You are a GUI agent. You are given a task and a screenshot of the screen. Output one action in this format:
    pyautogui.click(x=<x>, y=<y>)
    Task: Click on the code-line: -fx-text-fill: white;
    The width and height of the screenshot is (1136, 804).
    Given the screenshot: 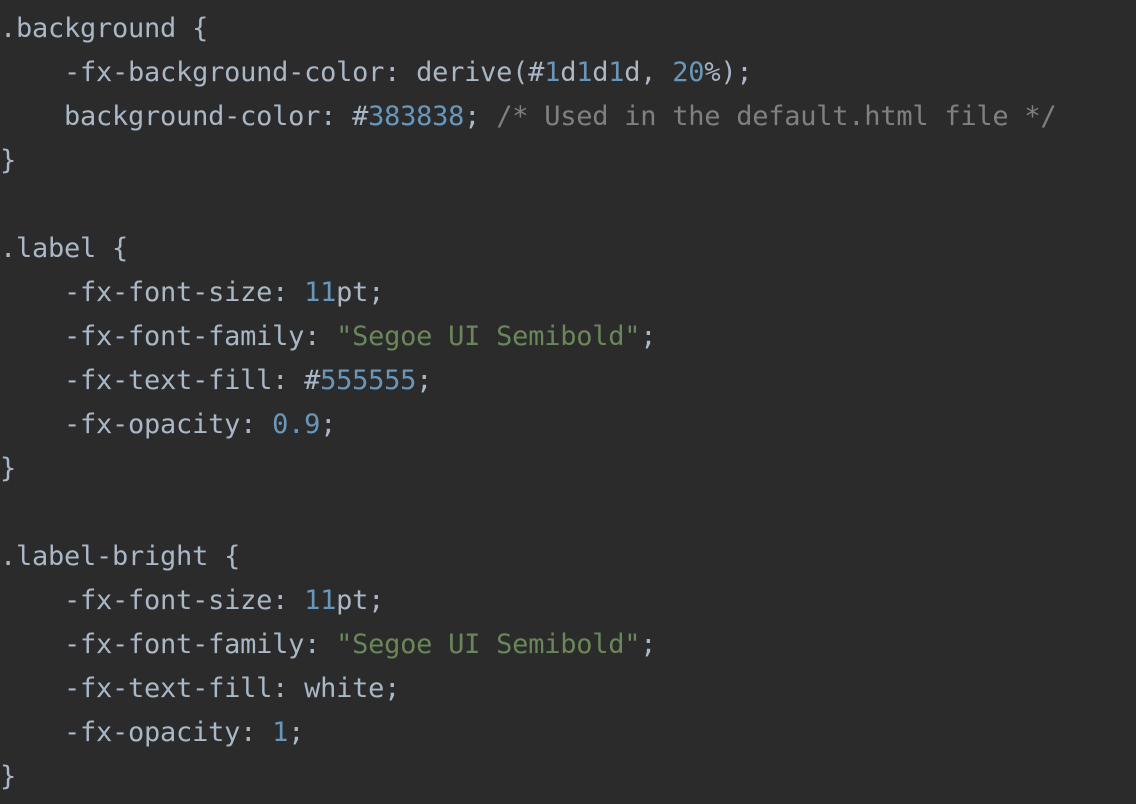 What is the action you would take?
    pyautogui.click(x=568, y=689)
    